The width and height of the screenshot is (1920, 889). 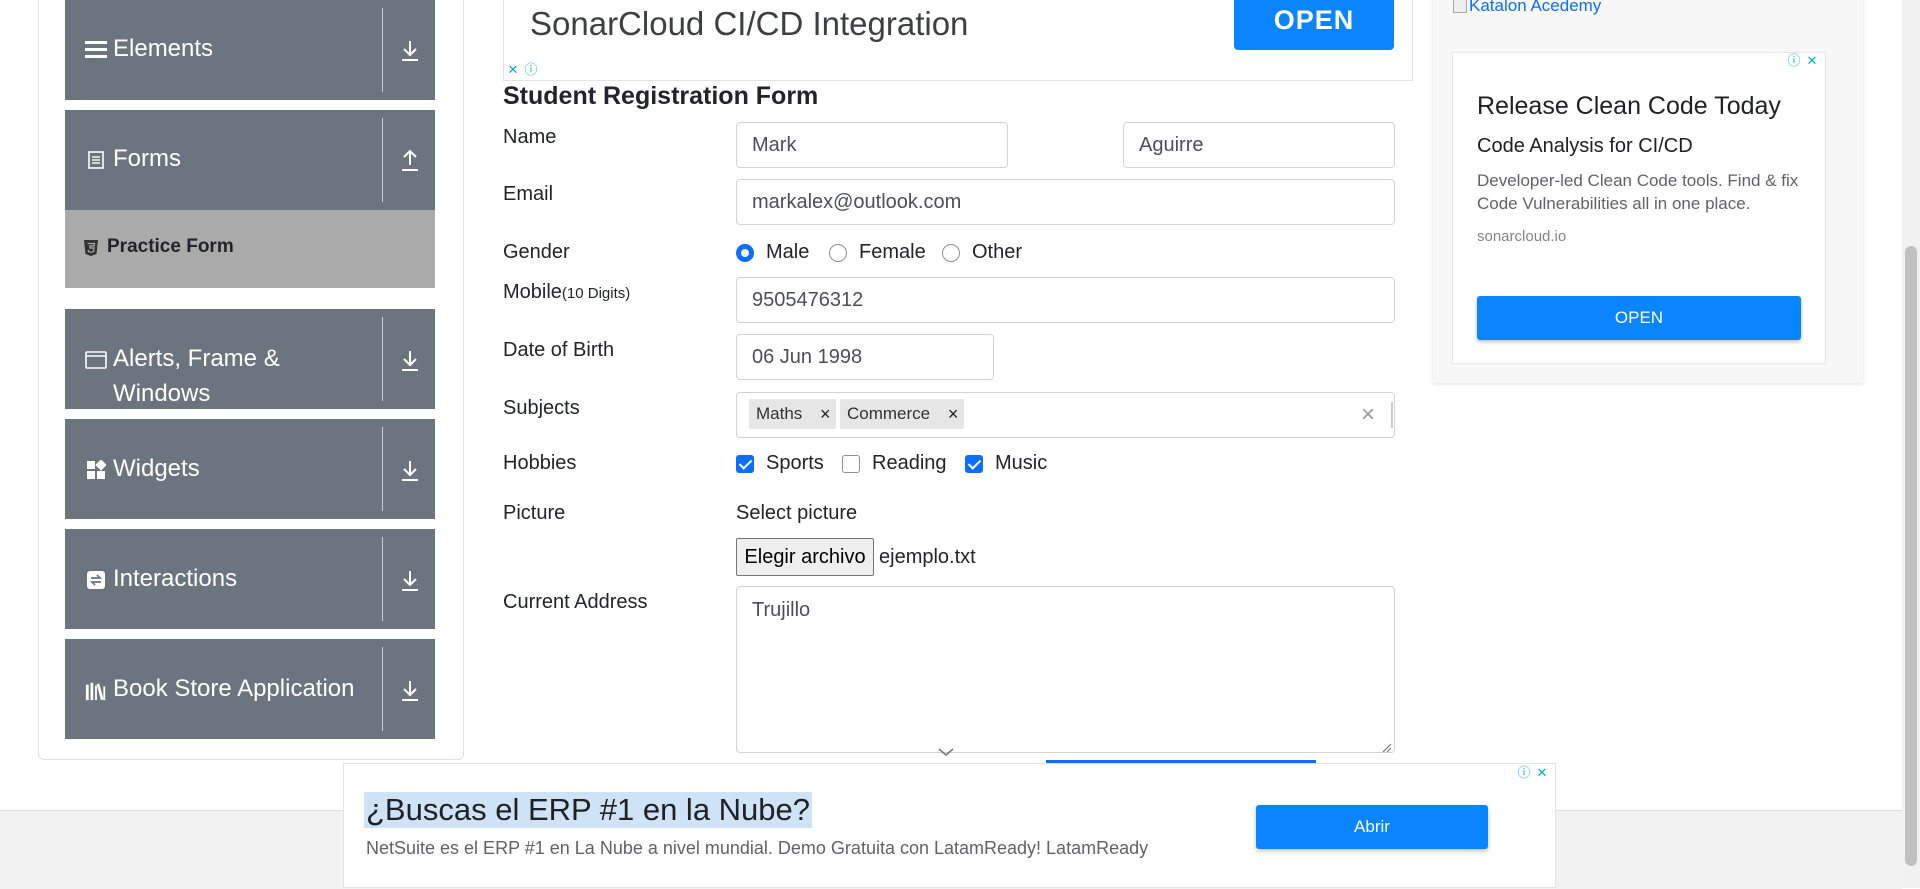 What do you see at coordinates (1372, 827) in the screenshot?
I see `ad-open-button: Abrir` at bounding box center [1372, 827].